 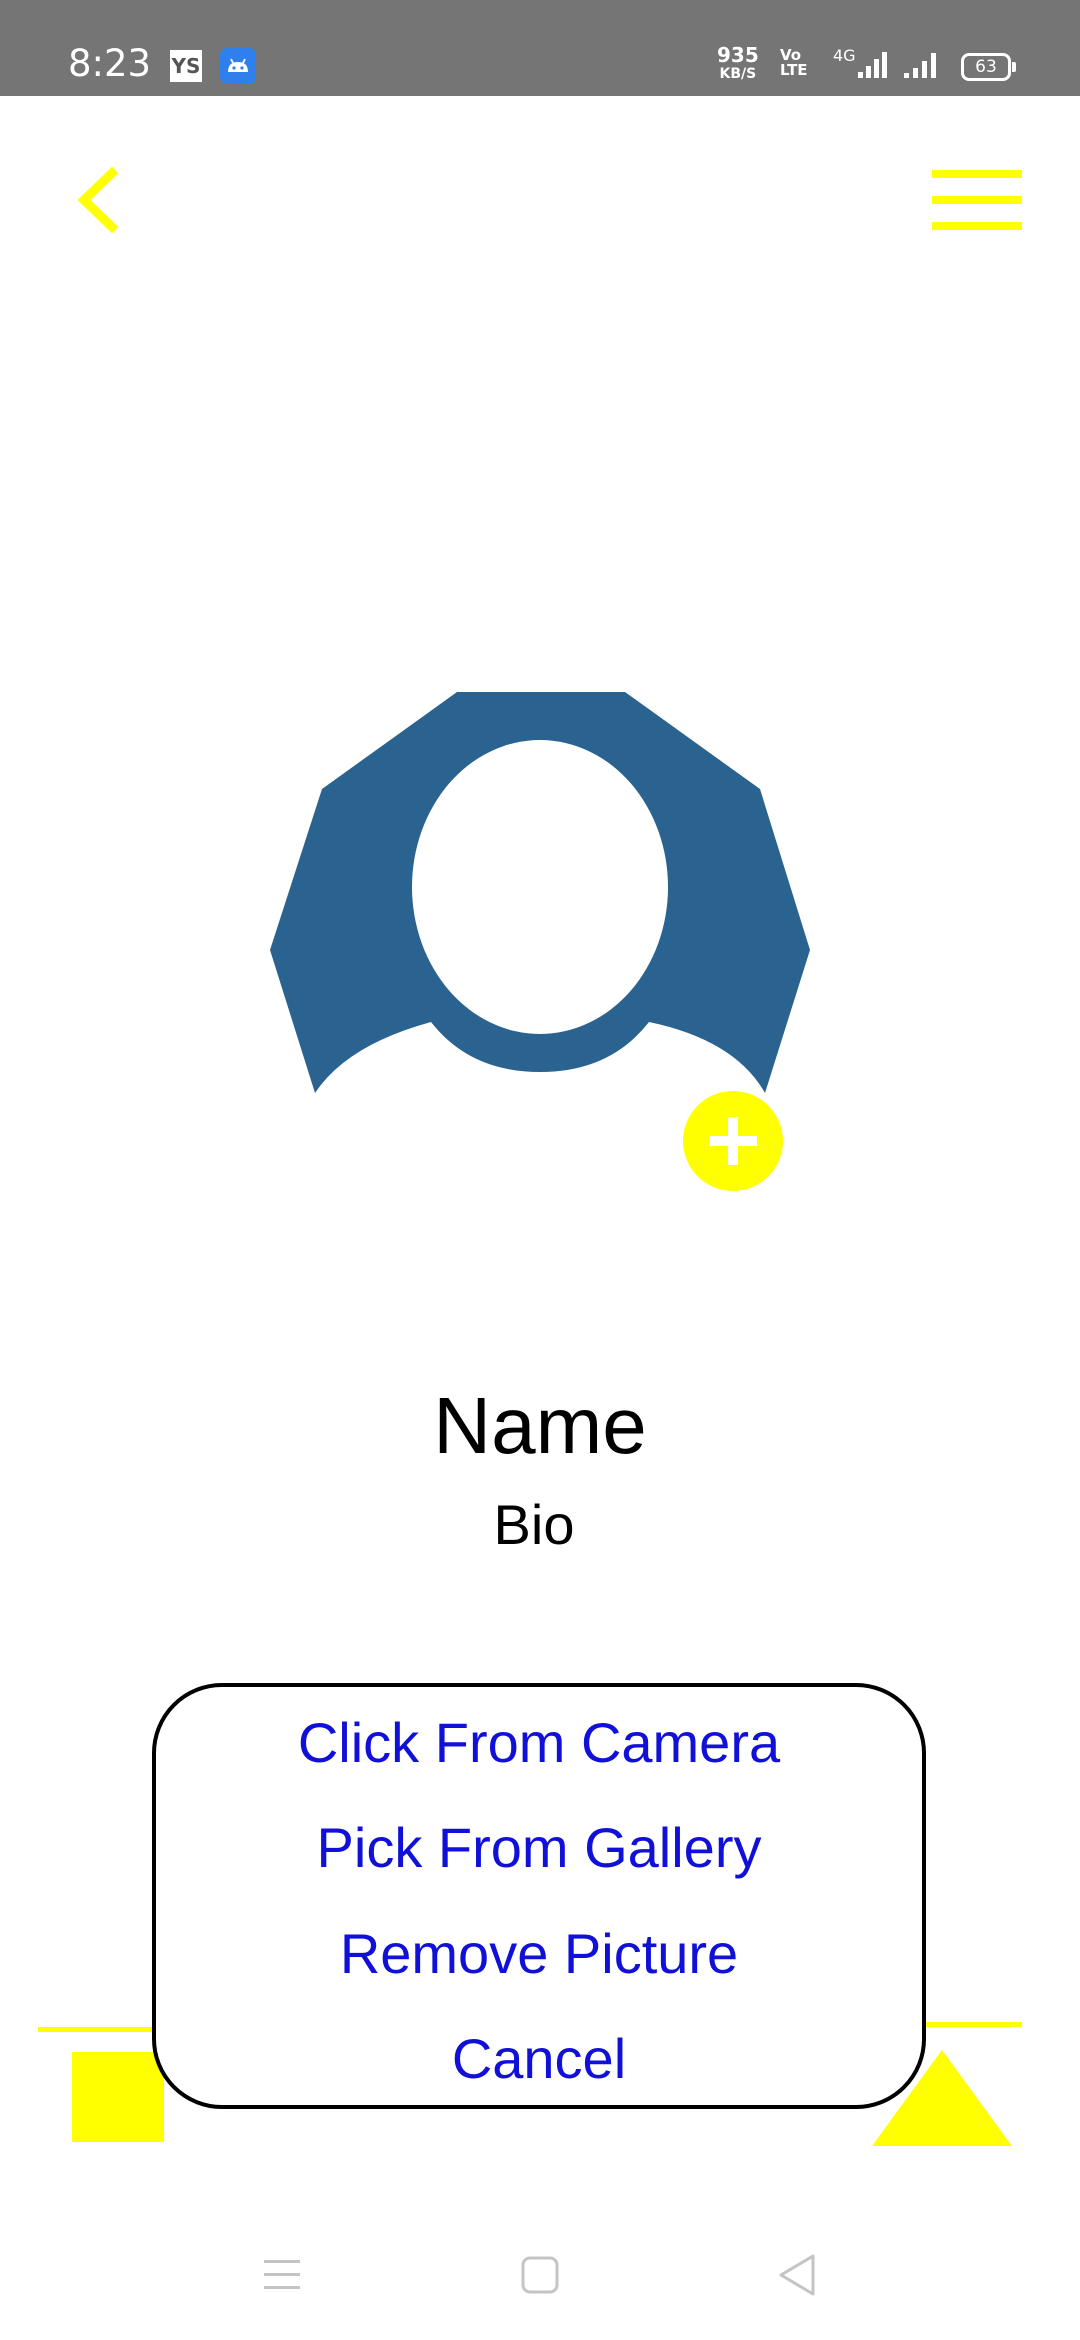 What do you see at coordinates (844, 55) in the screenshot?
I see `network-type: 4G` at bounding box center [844, 55].